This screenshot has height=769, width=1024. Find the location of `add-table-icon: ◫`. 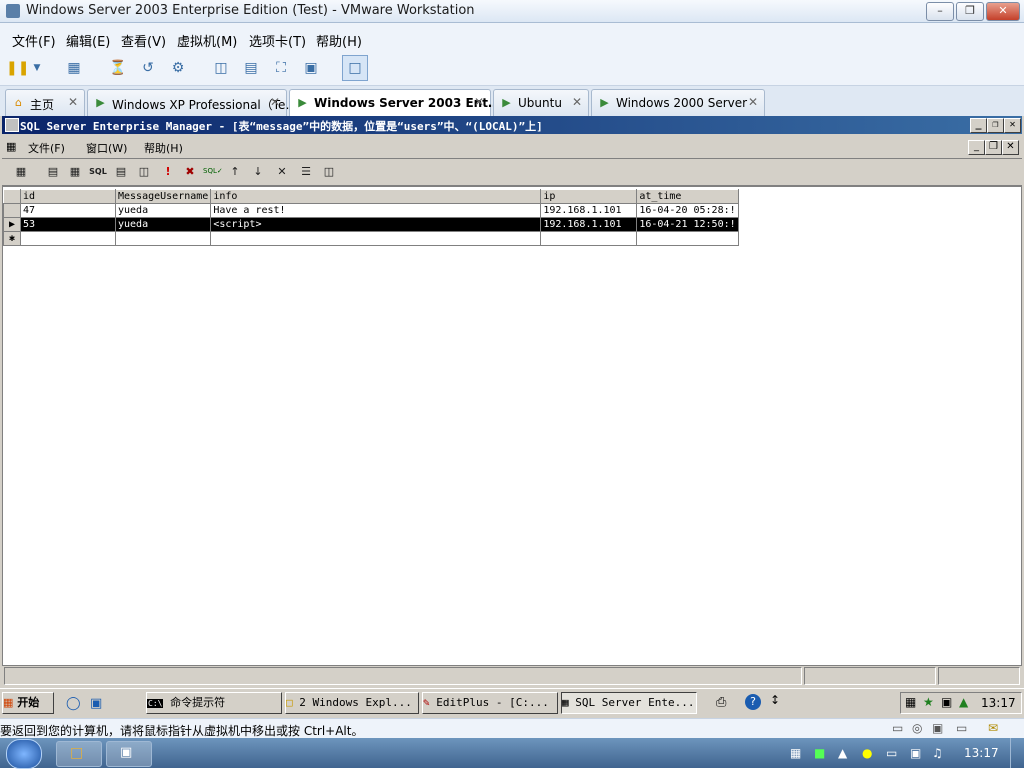

add-table-icon: ◫ is located at coordinates (329, 171).